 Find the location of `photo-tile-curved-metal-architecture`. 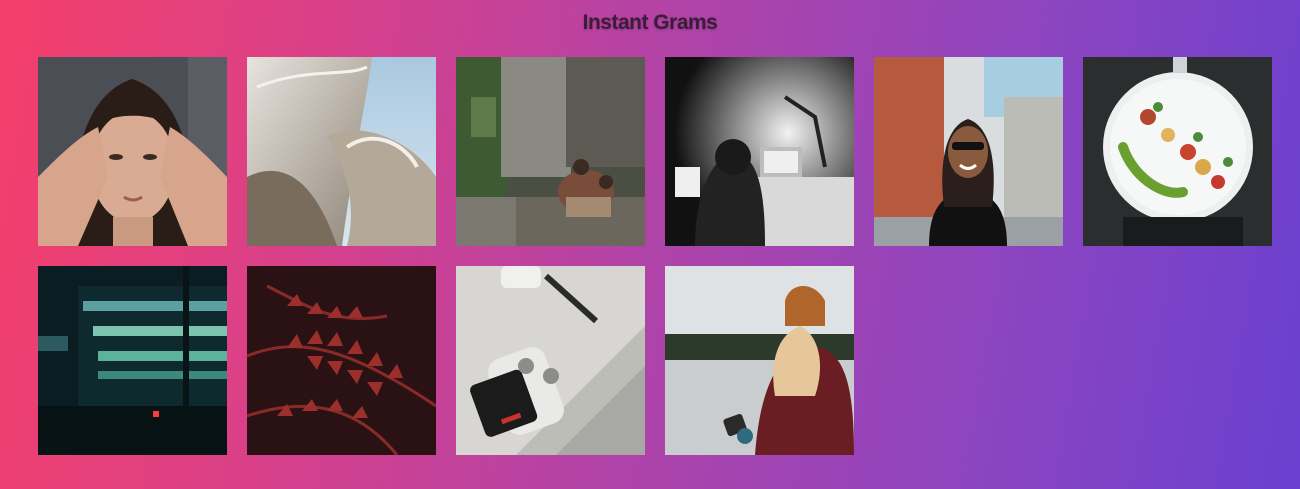

photo-tile-curved-metal-architecture is located at coordinates (341, 151).